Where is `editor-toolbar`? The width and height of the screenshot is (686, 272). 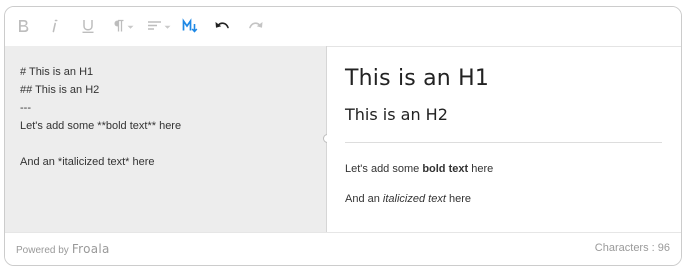
editor-toolbar is located at coordinates (343, 26).